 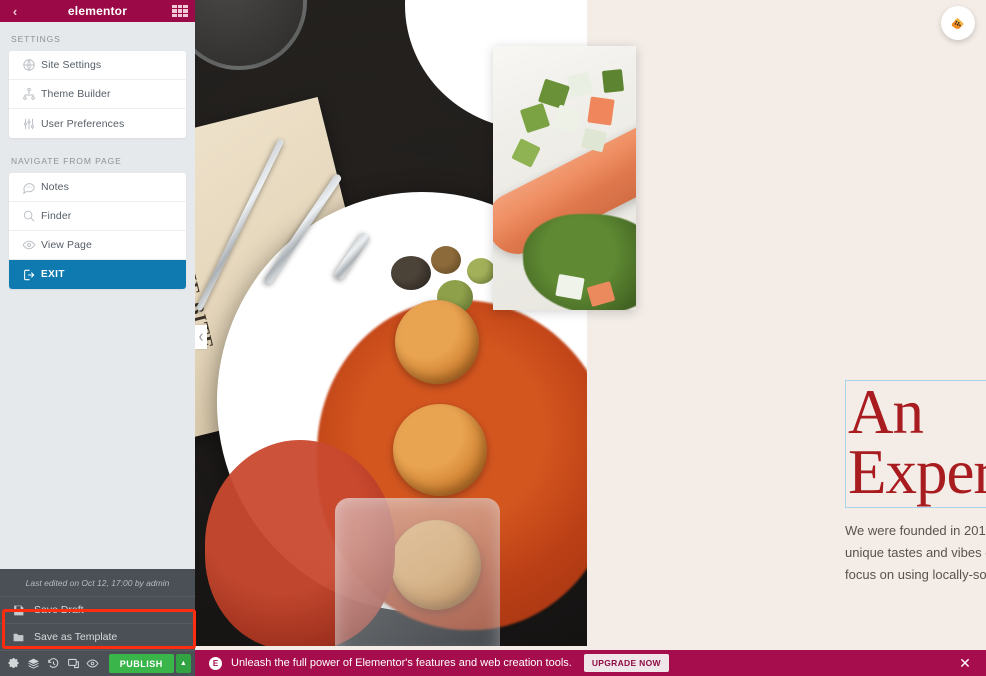 What do you see at coordinates (97, 245) in the screenshot?
I see `sidebar-item-view-page: View Page` at bounding box center [97, 245].